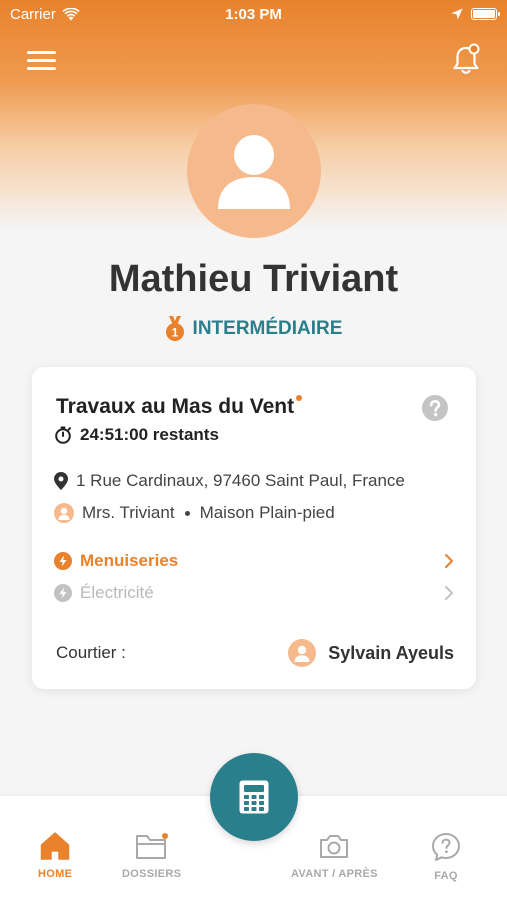 Image resolution: width=507 pixels, height=900 pixels. Describe the element at coordinates (151, 846) in the screenshot. I see `folder-icon` at that location.